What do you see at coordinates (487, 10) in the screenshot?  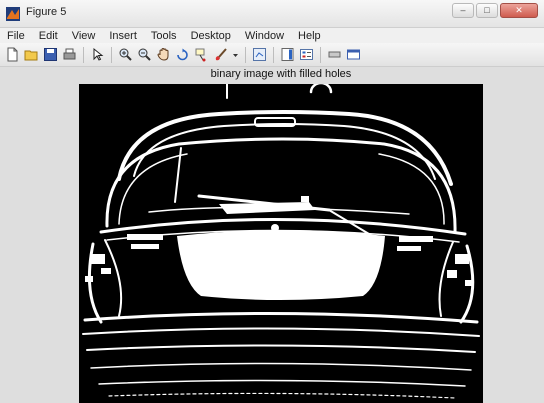 I see `maximize-button: □` at bounding box center [487, 10].